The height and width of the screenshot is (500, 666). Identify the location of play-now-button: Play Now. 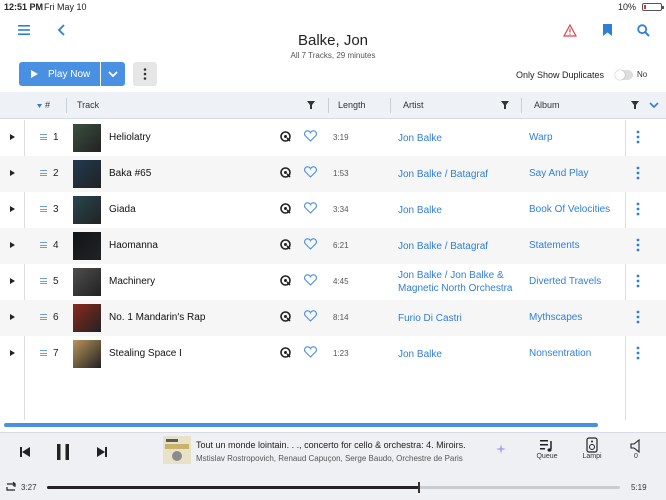
(59, 74).